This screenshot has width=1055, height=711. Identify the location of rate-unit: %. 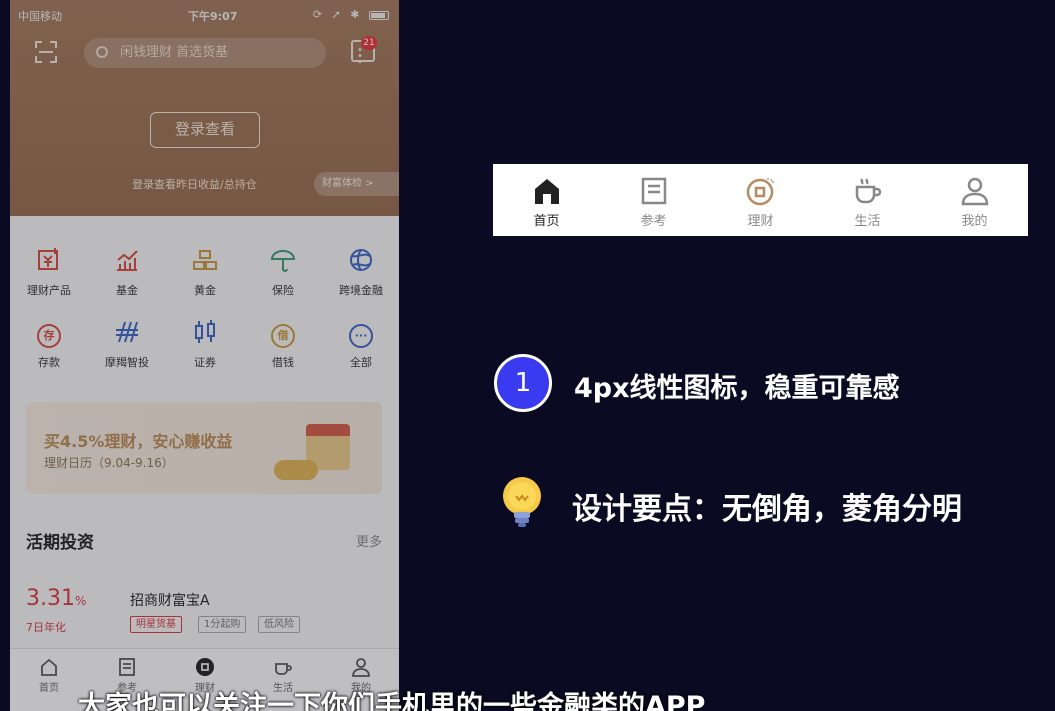
(80, 601).